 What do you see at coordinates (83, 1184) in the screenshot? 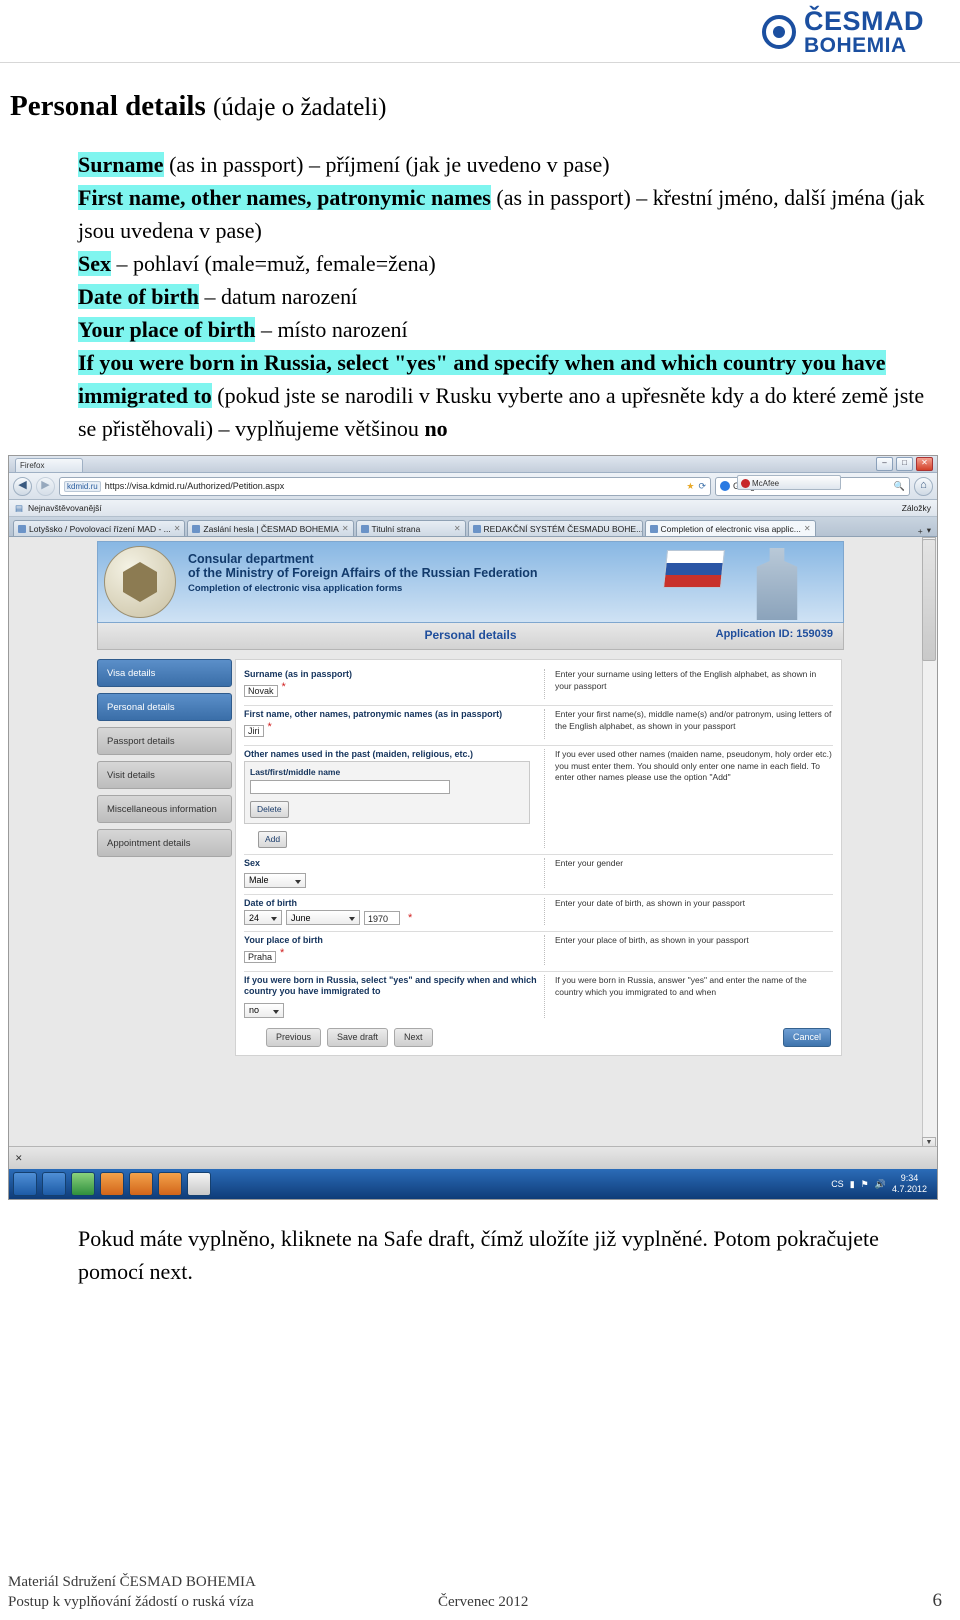
I see `explorer-icon` at bounding box center [83, 1184].